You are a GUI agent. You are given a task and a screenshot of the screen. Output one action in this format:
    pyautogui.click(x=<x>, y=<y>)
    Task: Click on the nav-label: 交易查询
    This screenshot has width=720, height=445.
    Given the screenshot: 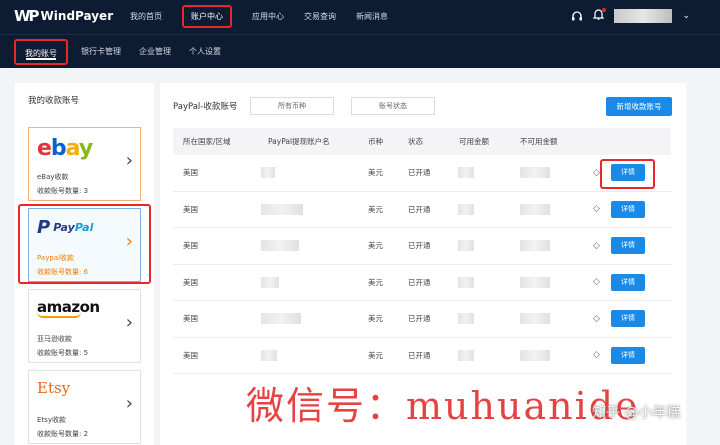 What is the action you would take?
    pyautogui.click(x=320, y=16)
    